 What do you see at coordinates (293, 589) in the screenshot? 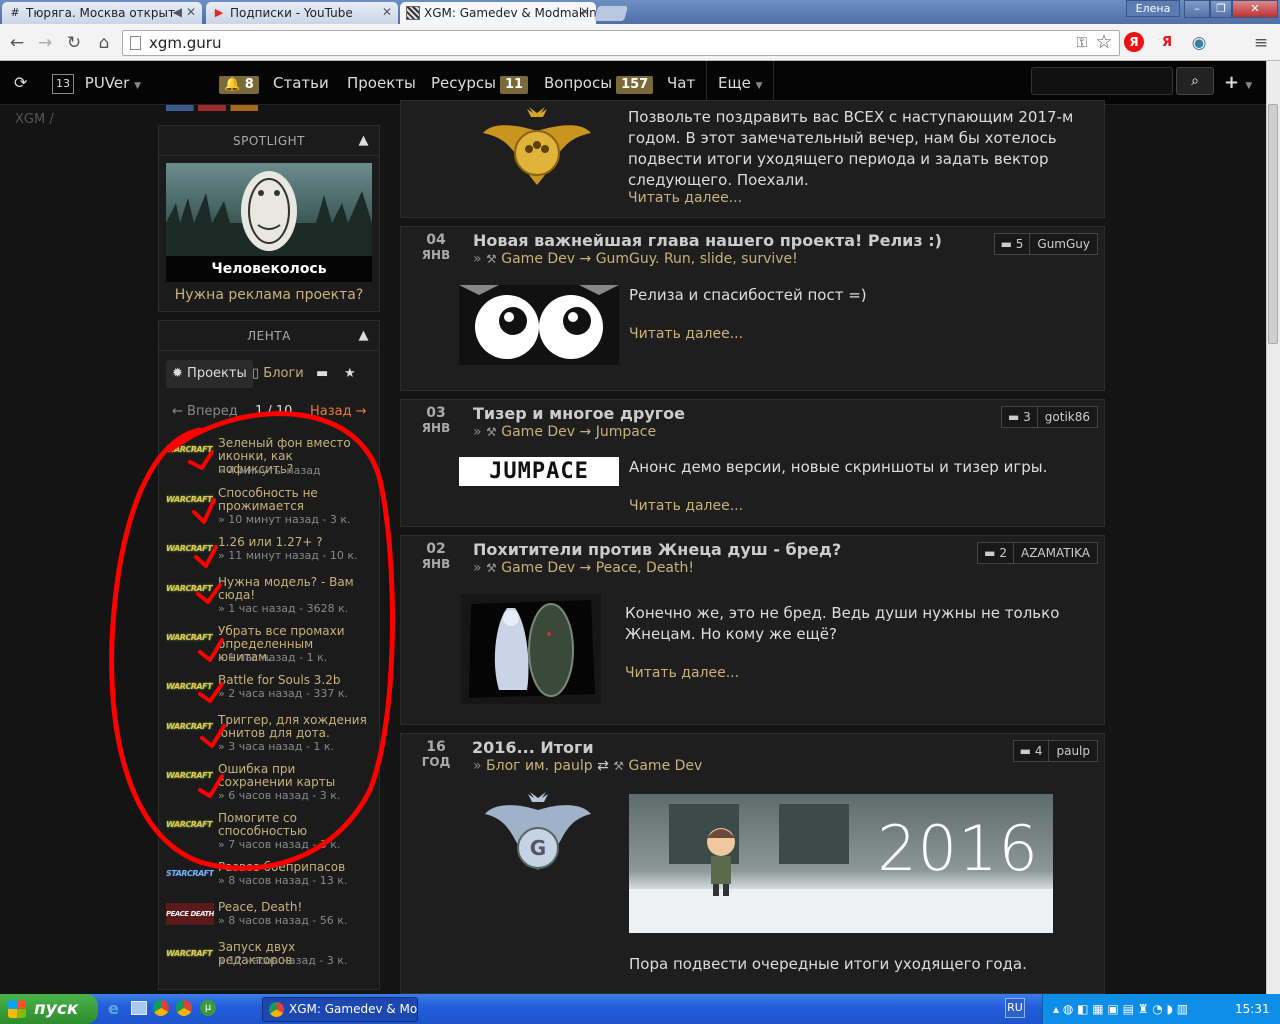
I see `feed-item-title: Нужна модель? - Вам сюда!` at bounding box center [293, 589].